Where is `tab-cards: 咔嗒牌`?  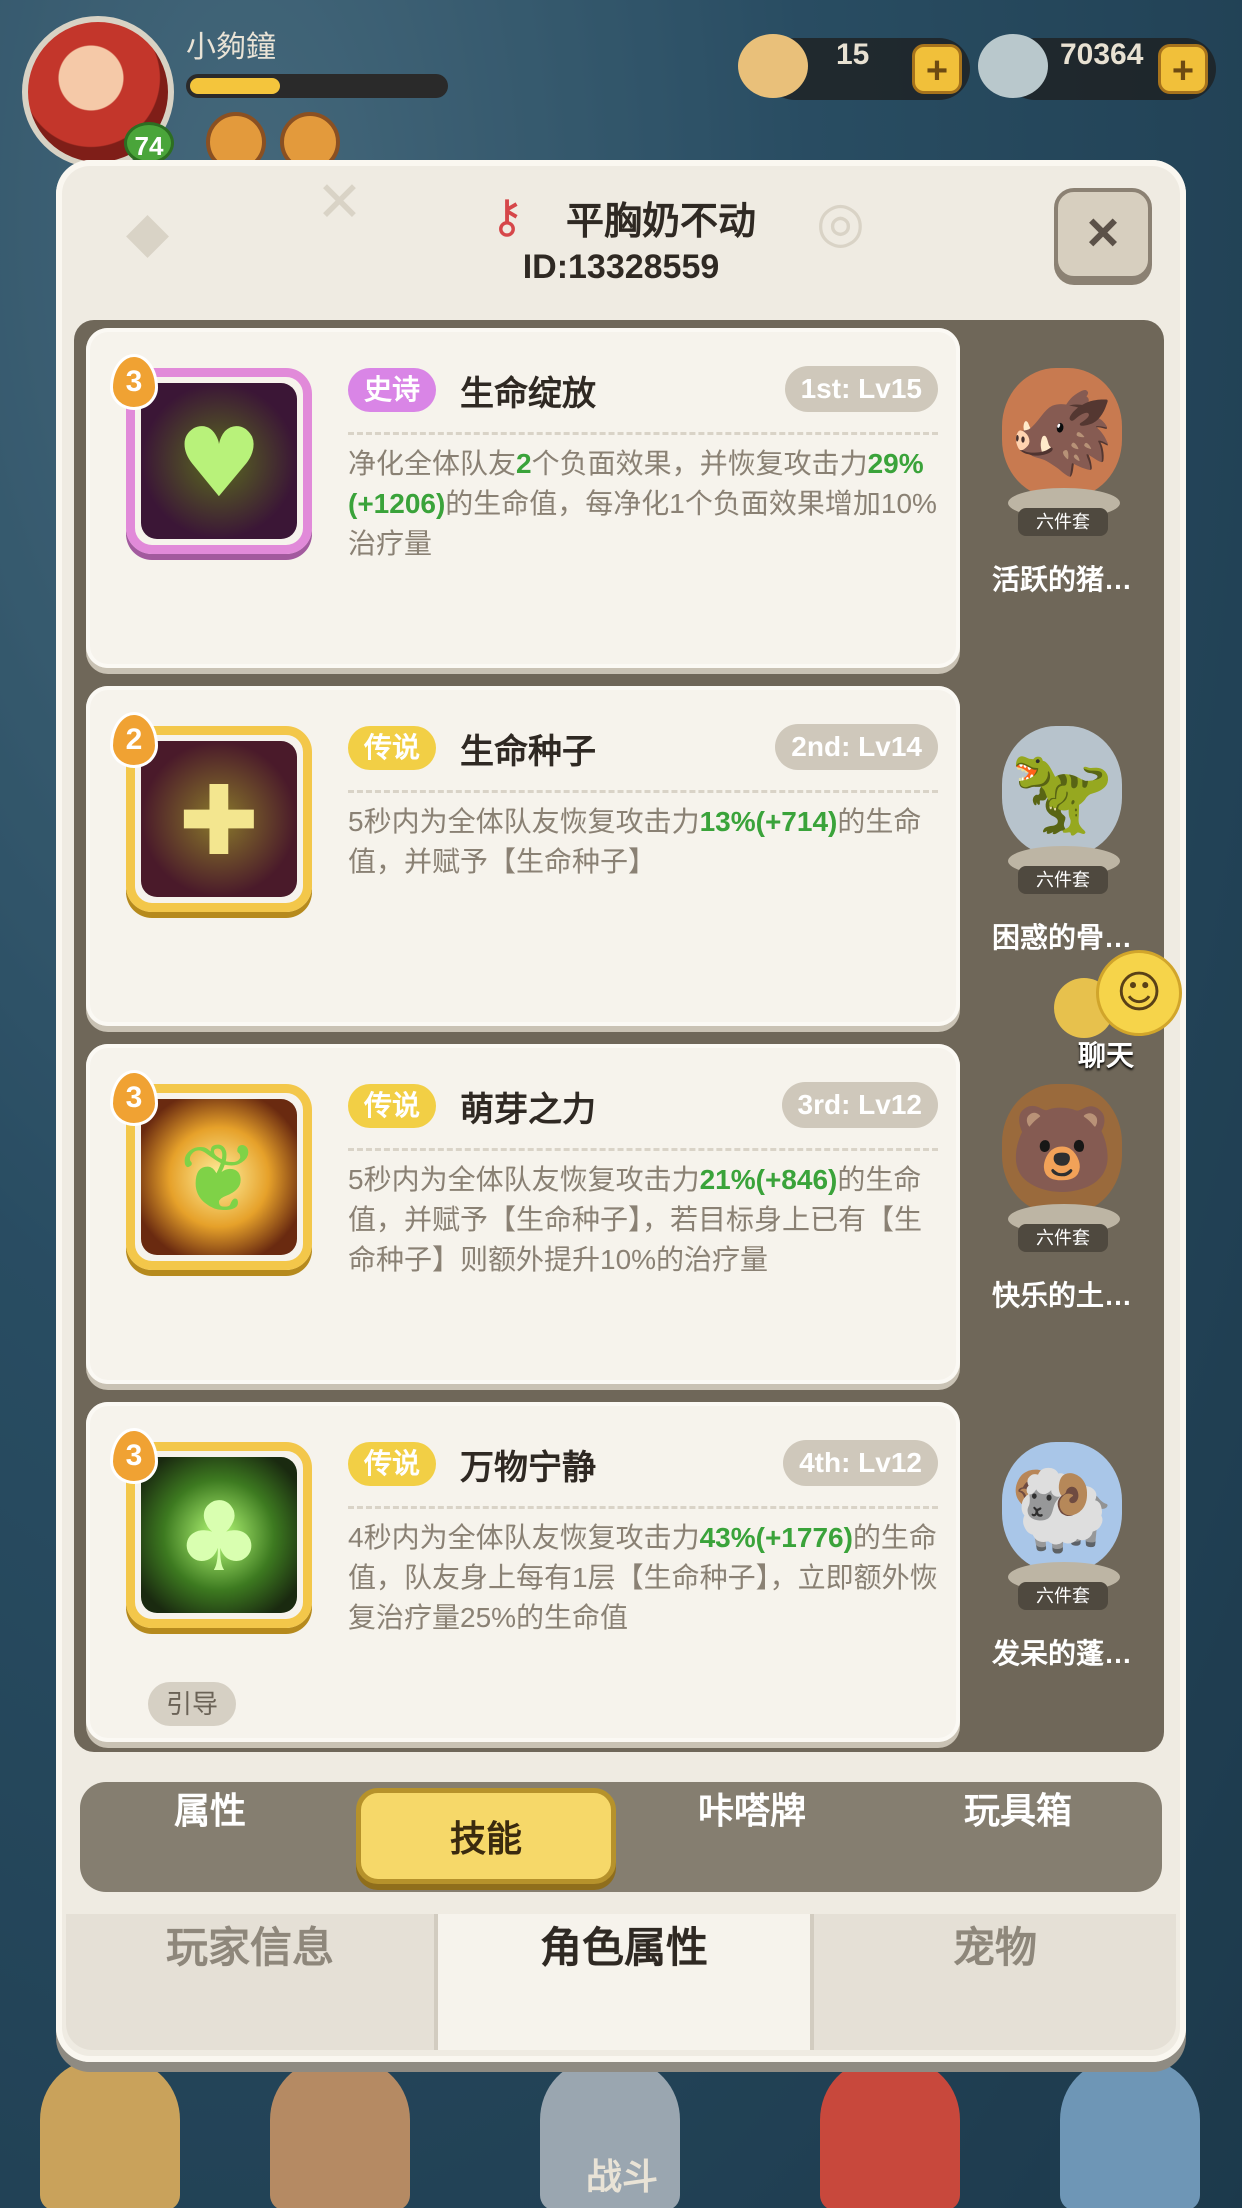
tab-cards: 咔嗒牌 is located at coordinates (752, 1837).